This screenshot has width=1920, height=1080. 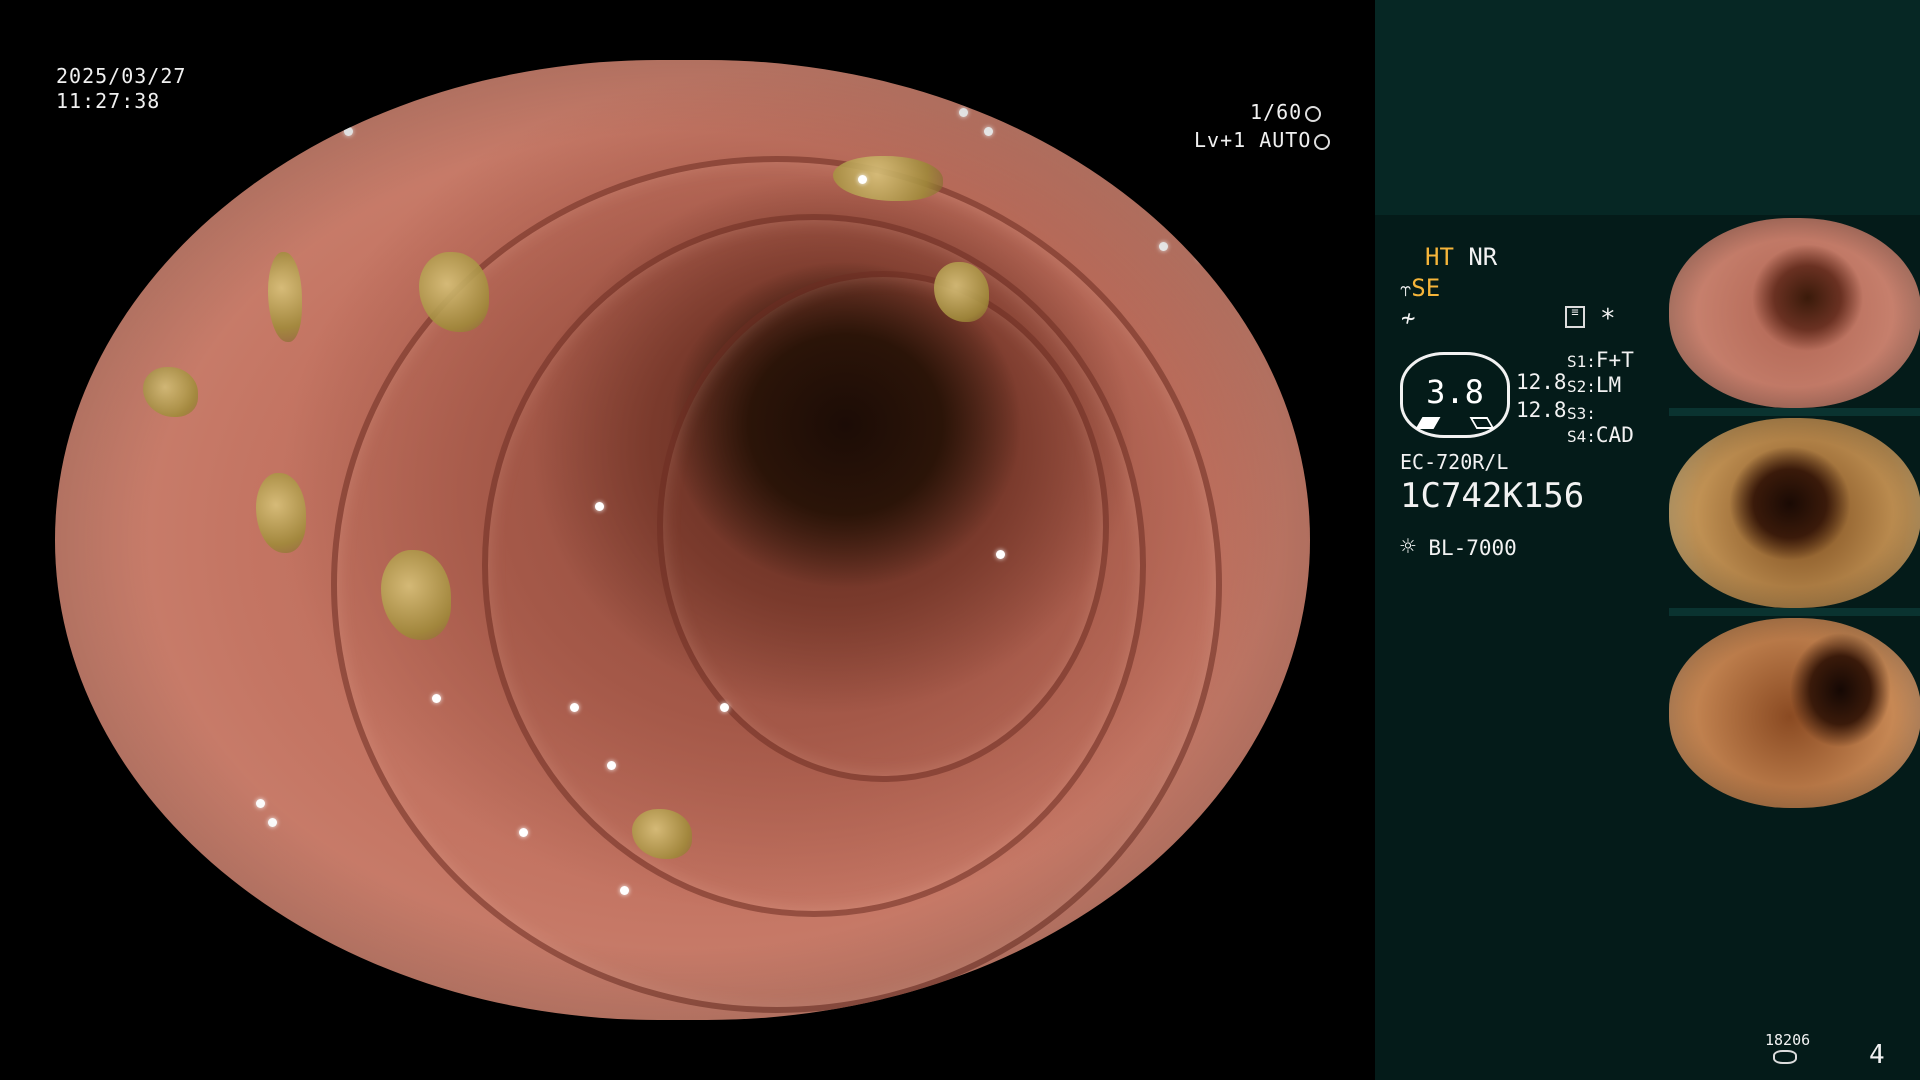 I want to click on s1-row: S1:F+T, so click(x=1600, y=360).